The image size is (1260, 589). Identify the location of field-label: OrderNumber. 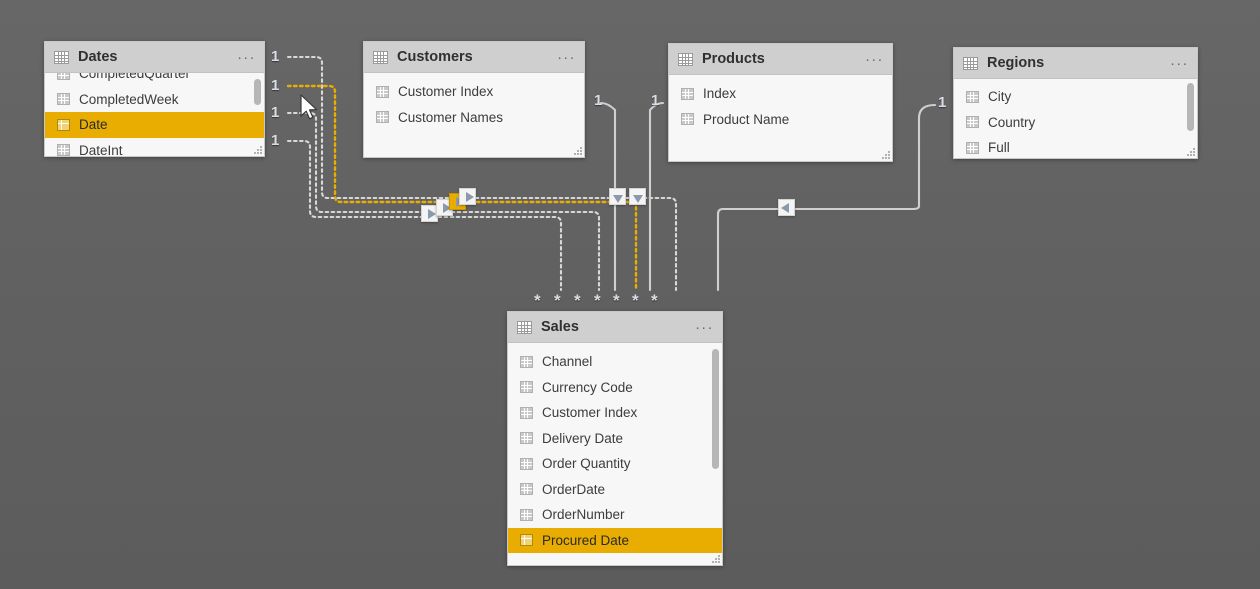
(583, 515).